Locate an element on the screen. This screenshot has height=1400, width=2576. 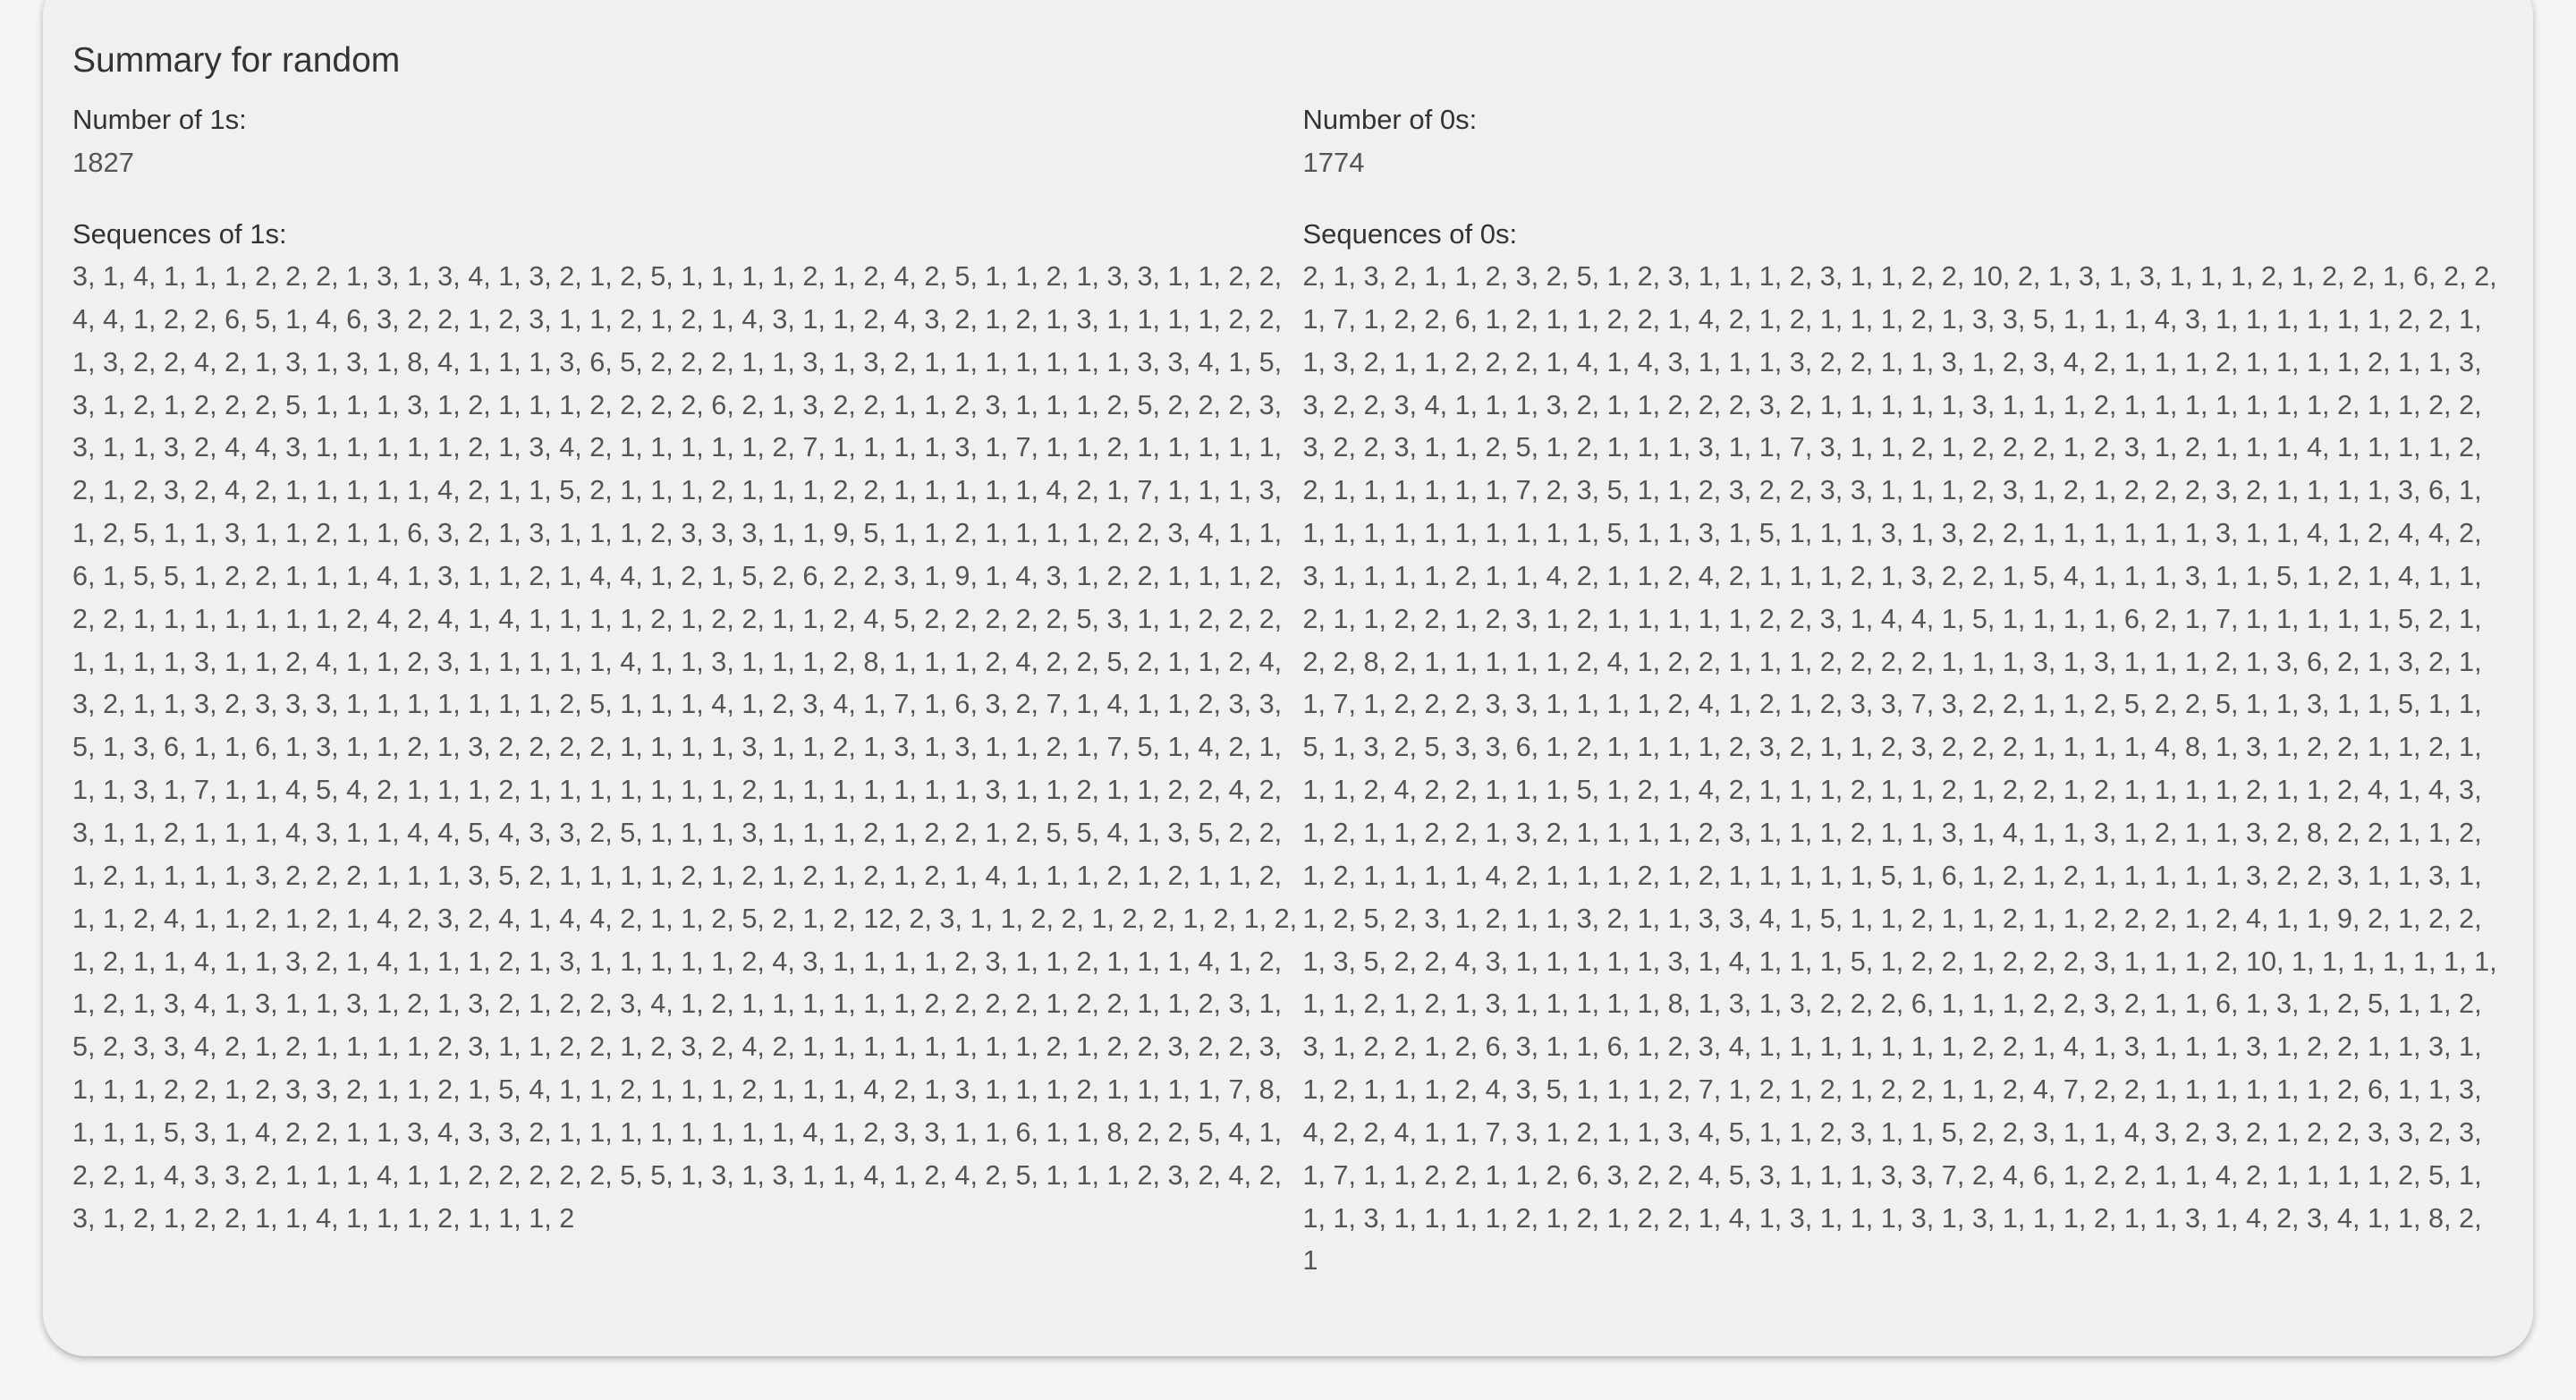
zeros-count-value: 1774 is located at coordinates (1333, 162).